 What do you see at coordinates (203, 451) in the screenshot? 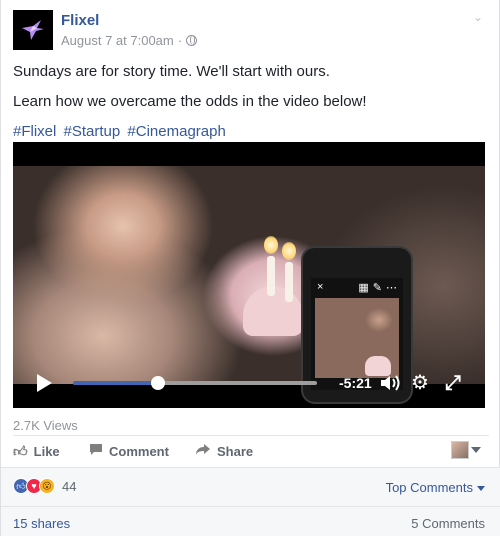
I see `share-arrow-icon` at bounding box center [203, 451].